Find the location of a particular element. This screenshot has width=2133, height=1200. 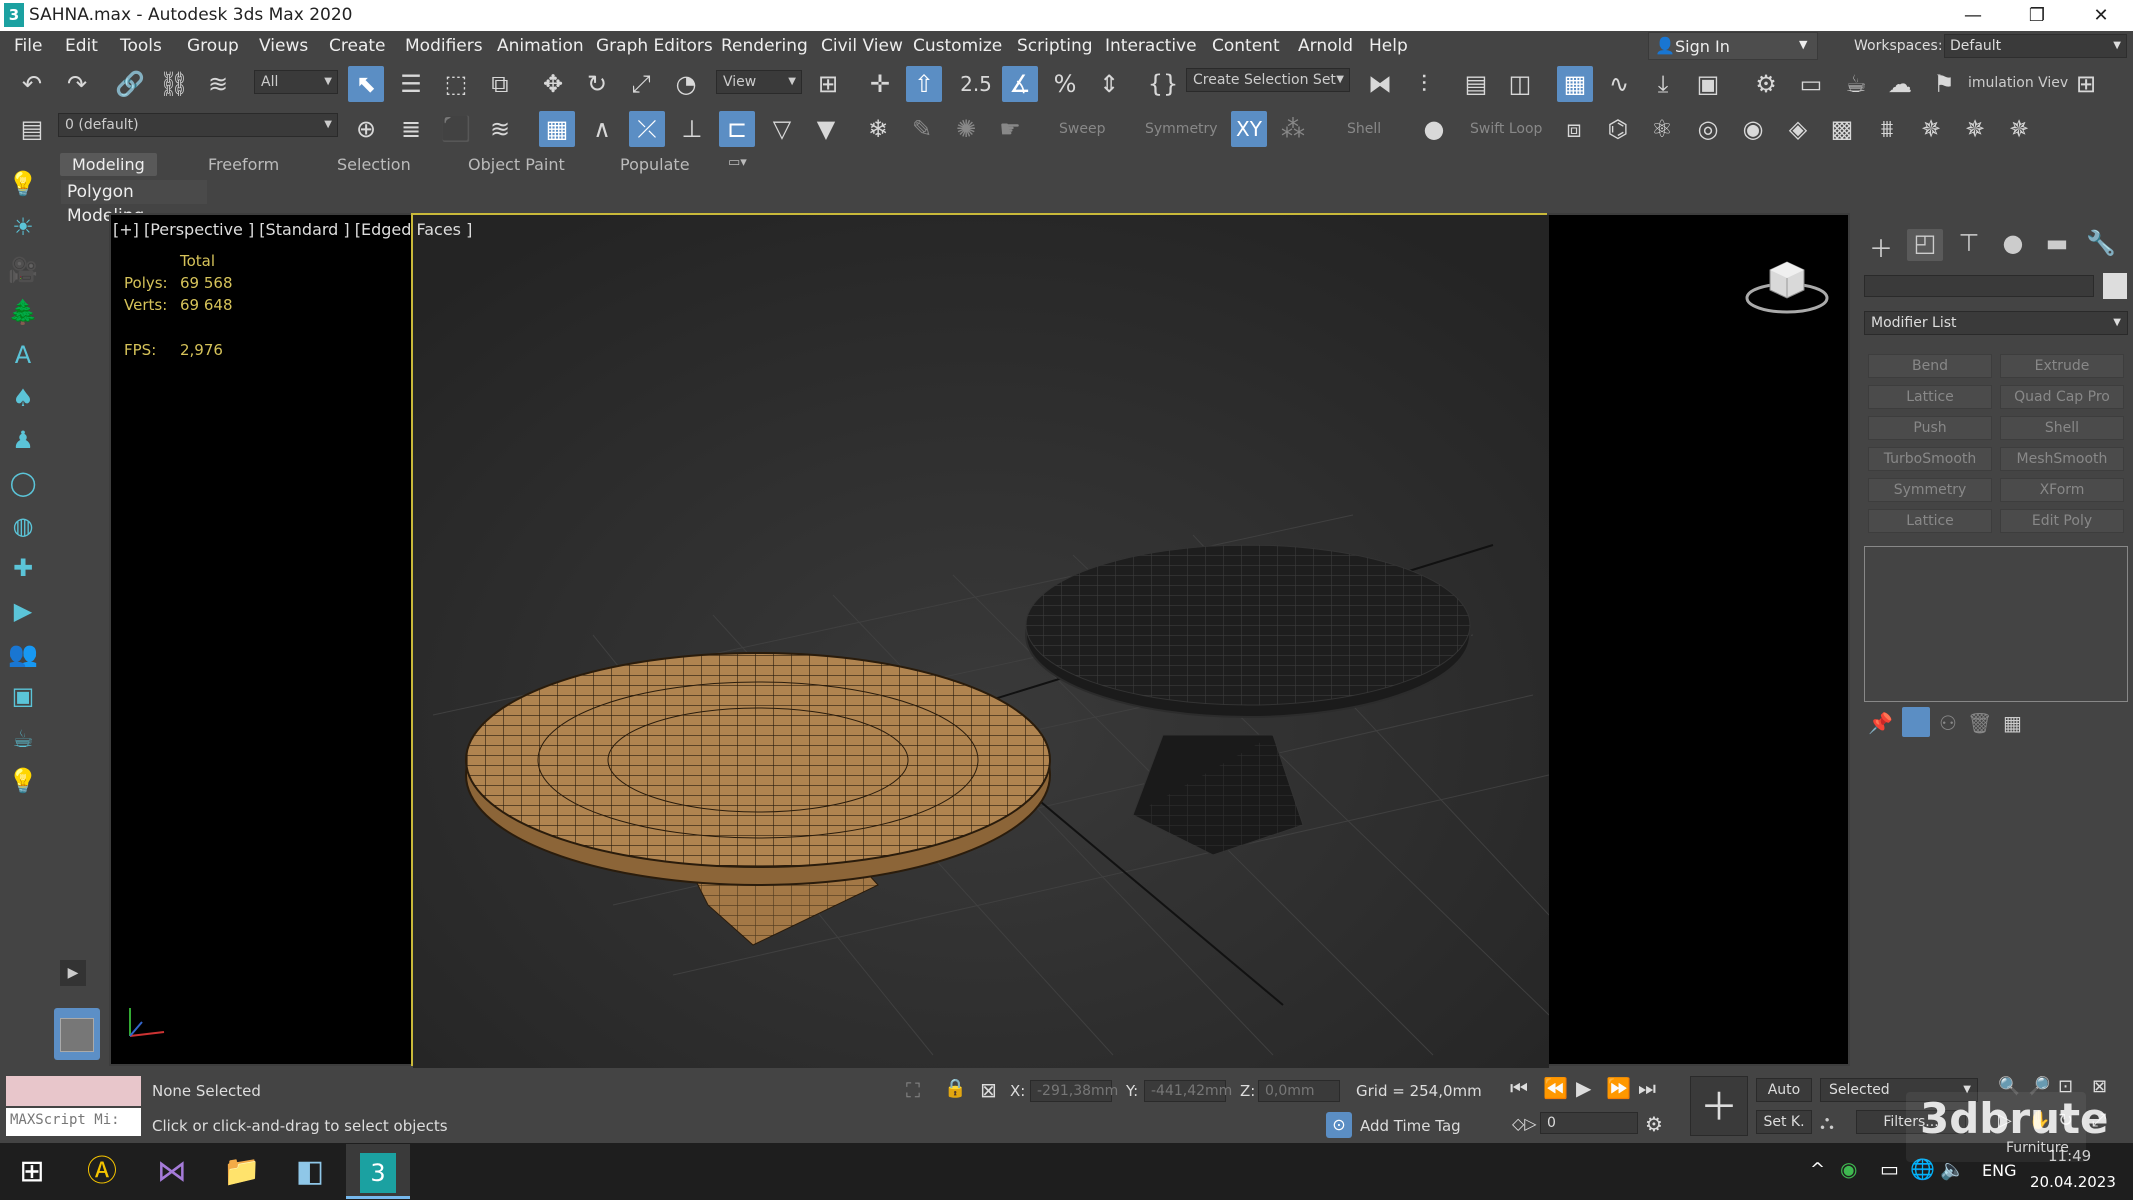

menu-create: Create is located at coordinates (357, 46).